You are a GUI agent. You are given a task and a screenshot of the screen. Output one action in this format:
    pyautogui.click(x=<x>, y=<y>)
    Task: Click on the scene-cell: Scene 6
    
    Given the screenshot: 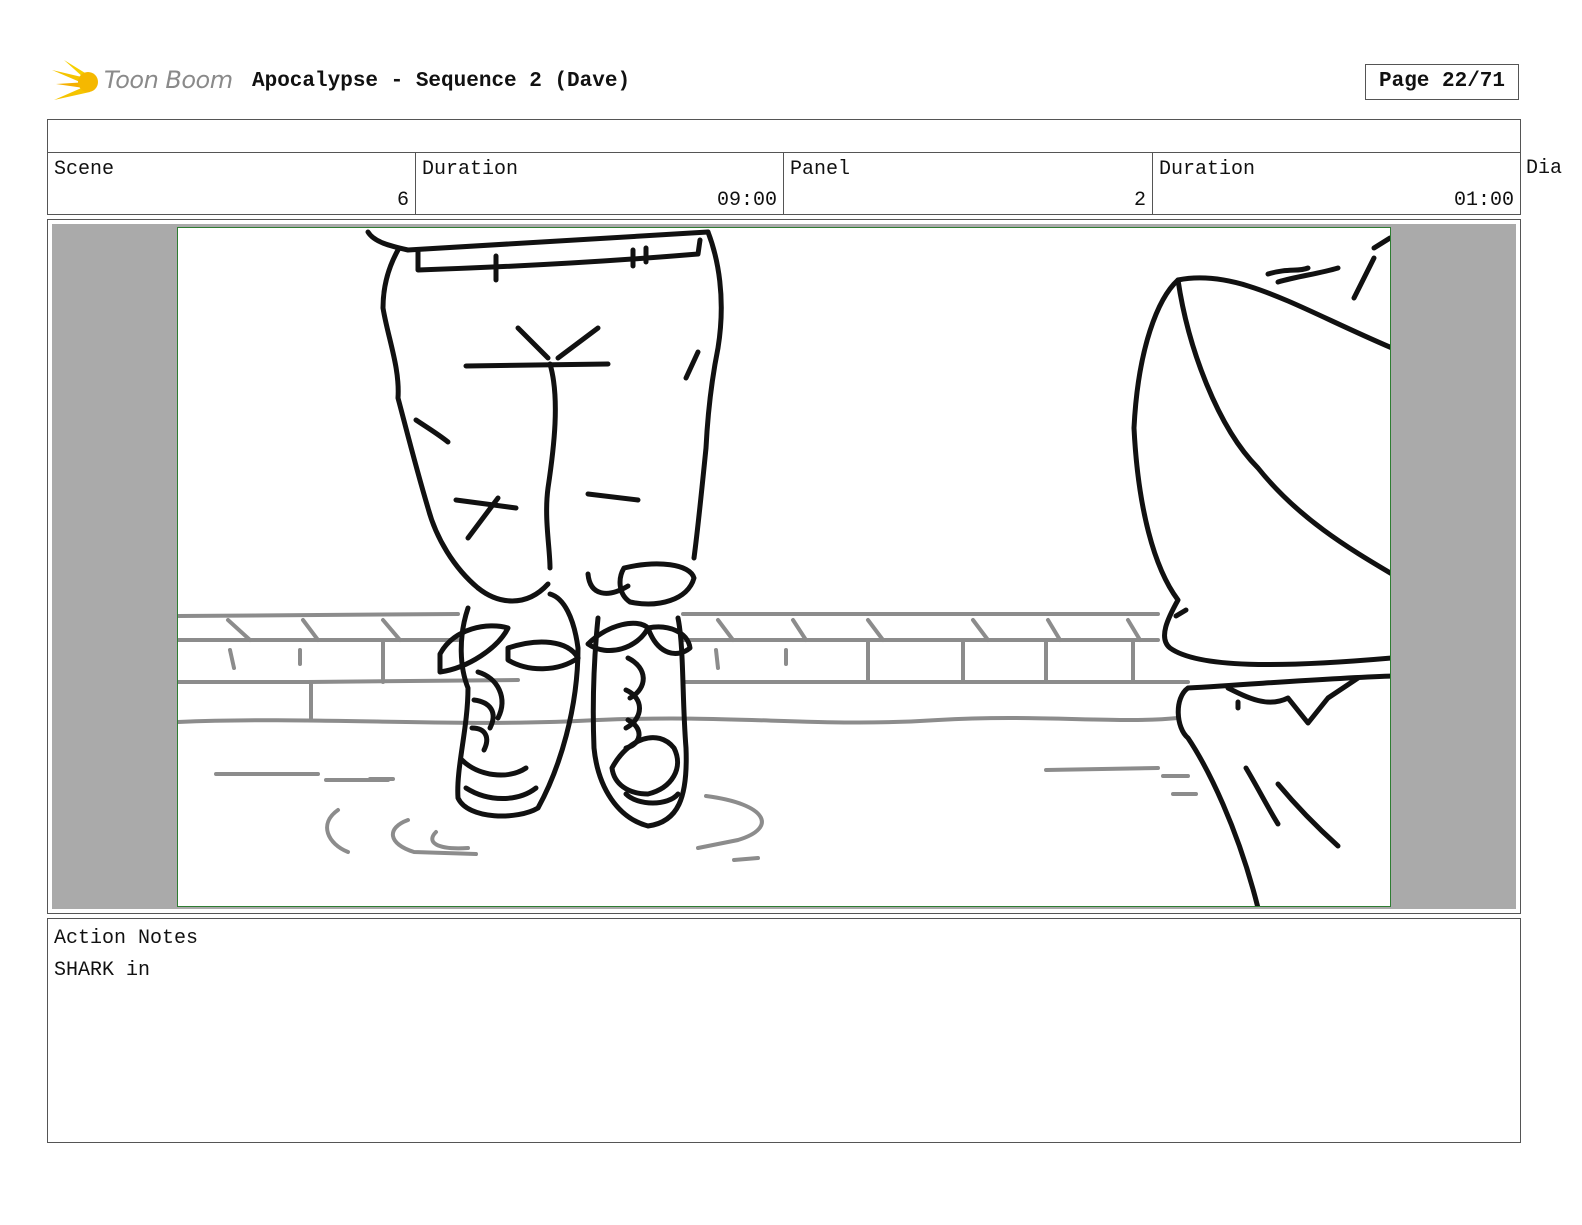 What is the action you would take?
    pyautogui.click(x=232, y=183)
    